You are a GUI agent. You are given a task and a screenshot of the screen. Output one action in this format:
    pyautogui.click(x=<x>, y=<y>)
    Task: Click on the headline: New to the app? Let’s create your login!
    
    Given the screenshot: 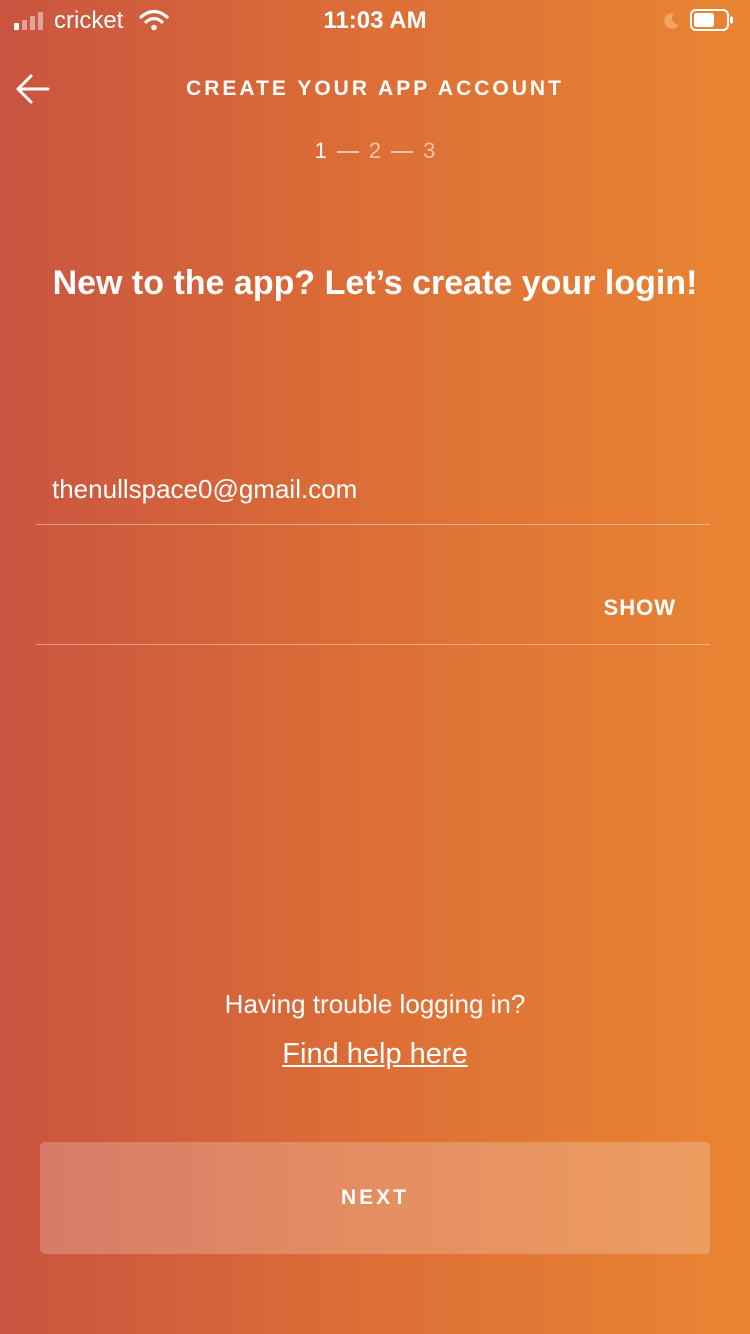 What is the action you would take?
    pyautogui.click(x=375, y=283)
    